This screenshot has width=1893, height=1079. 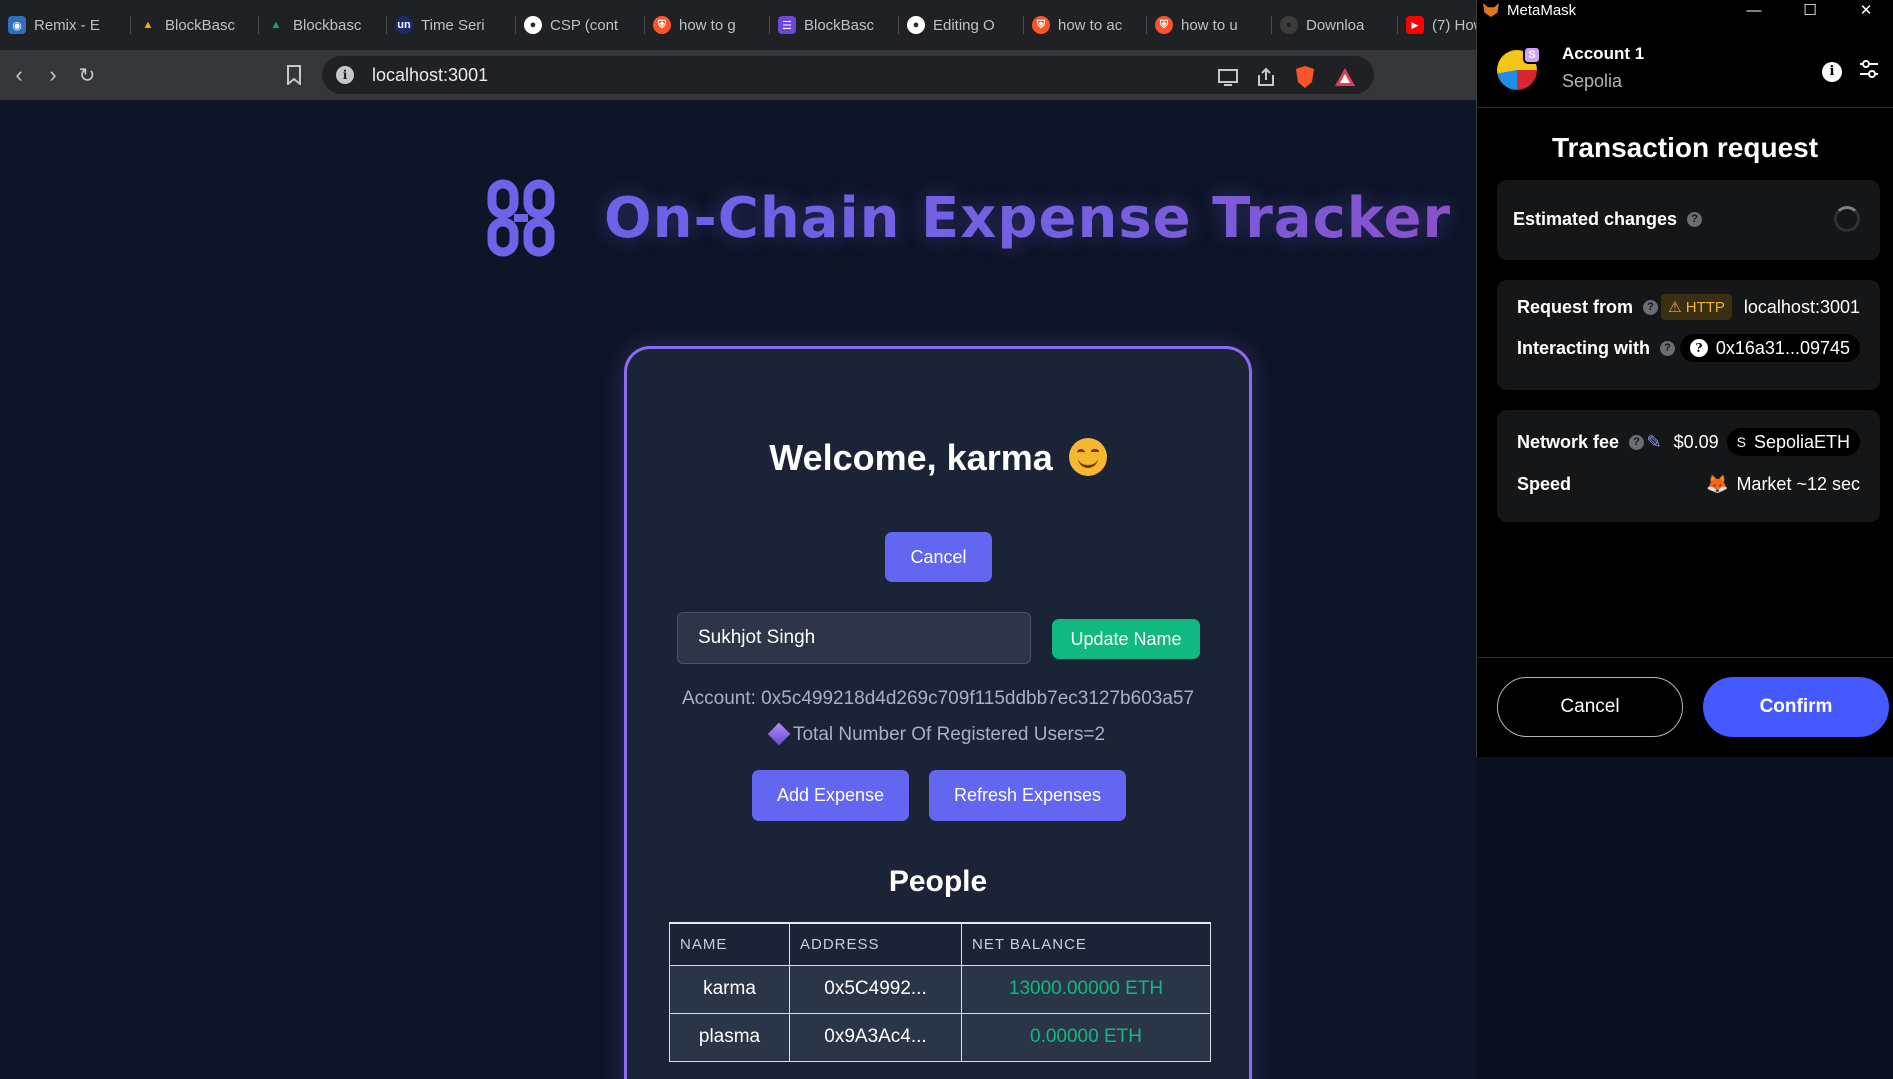 I want to click on maximize-icon: ☐, so click(x=1810, y=10).